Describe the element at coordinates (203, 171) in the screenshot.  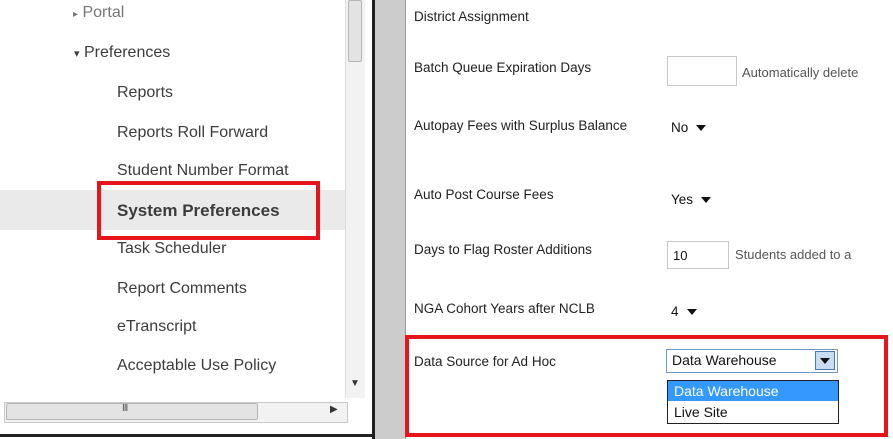
I see `nav-item-student-number-format: Student Number Format` at that location.